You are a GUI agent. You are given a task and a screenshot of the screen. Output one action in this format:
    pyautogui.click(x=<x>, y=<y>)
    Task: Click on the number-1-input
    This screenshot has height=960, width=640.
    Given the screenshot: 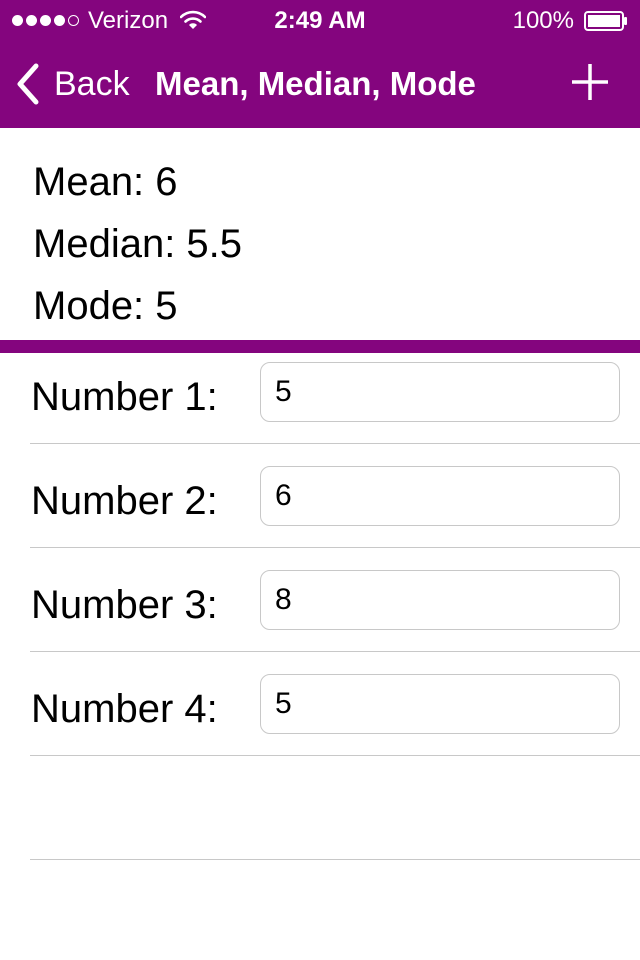 What is the action you would take?
    pyautogui.click(x=440, y=392)
    